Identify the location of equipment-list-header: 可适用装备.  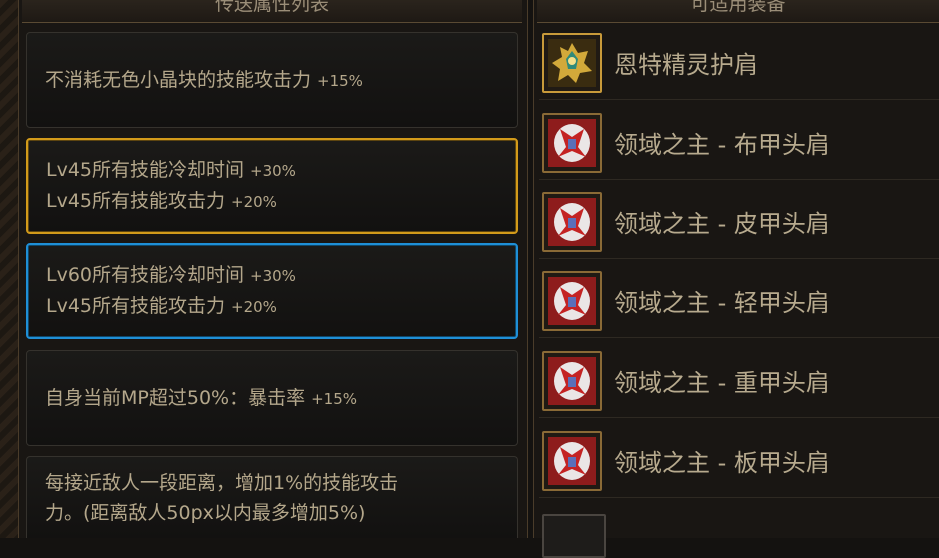
(738, 11).